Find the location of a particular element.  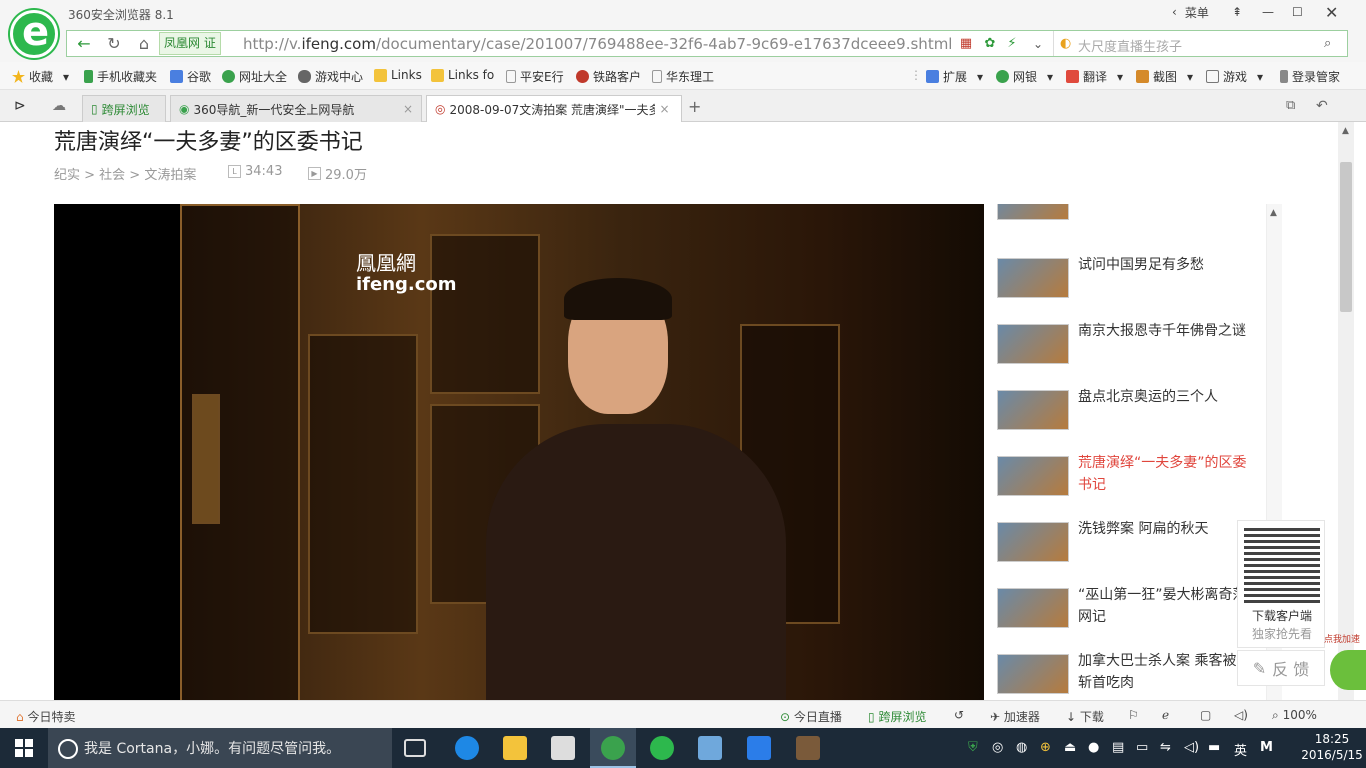

video-title: “巫山第一狂”晏大彬离奇落网记 is located at coordinates (1162, 606).